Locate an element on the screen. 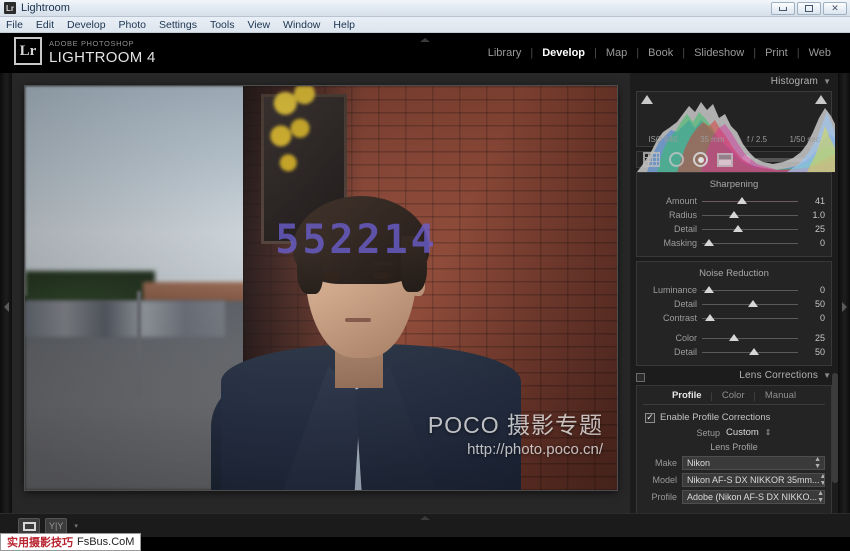 This screenshot has height=551, width=850. setup-label: Setup is located at coordinates (708, 432).